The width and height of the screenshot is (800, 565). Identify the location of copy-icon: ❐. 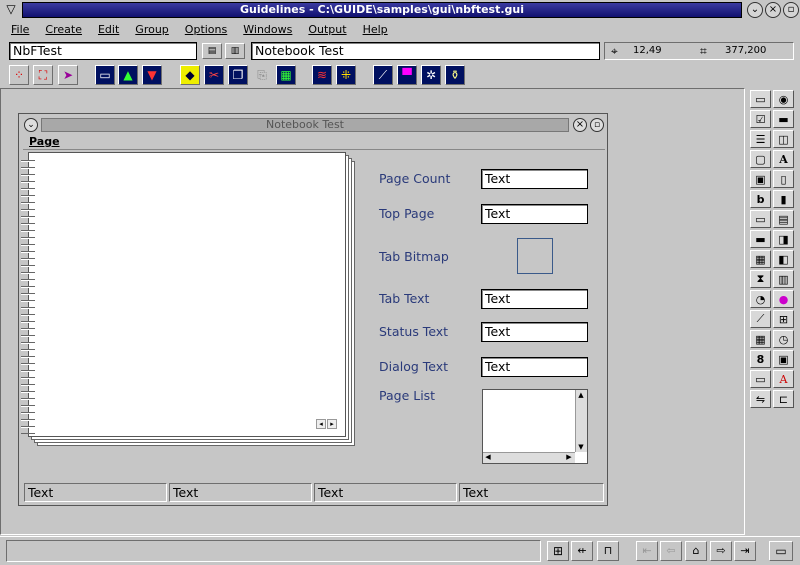
(238, 75).